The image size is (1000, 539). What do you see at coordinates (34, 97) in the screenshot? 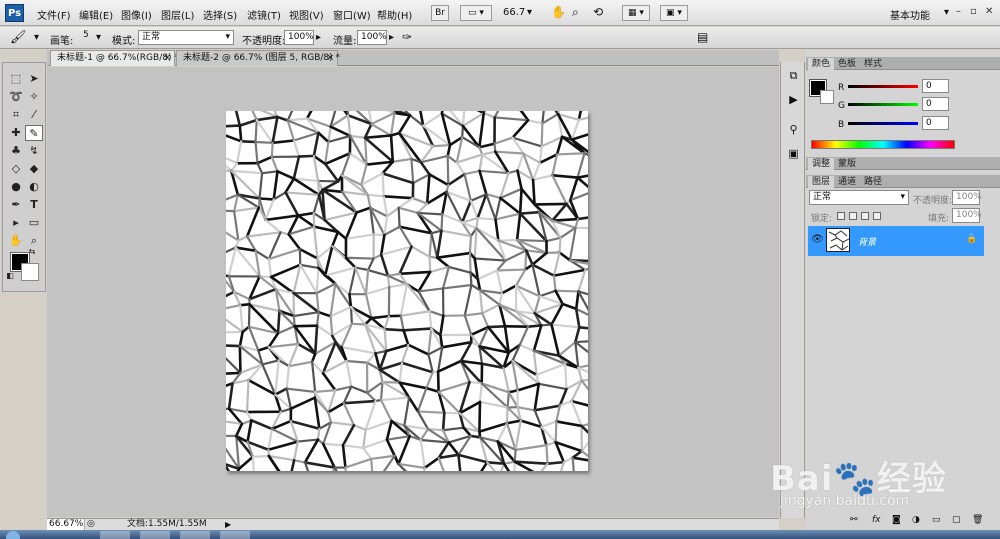
I see `magic-wand-icon: ✧` at bounding box center [34, 97].